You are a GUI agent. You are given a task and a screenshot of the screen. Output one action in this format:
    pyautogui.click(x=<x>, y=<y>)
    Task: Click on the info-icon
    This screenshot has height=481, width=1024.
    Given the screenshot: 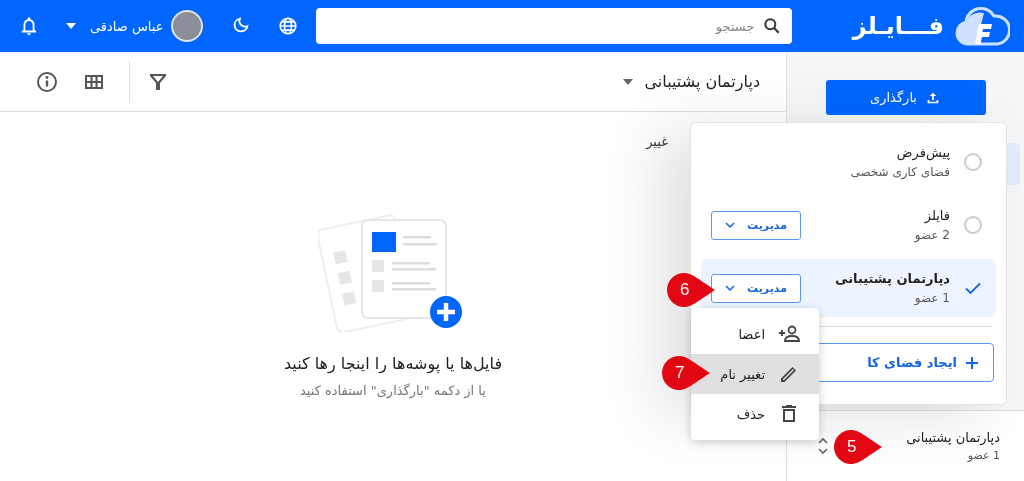 What is the action you would take?
    pyautogui.click(x=47, y=81)
    